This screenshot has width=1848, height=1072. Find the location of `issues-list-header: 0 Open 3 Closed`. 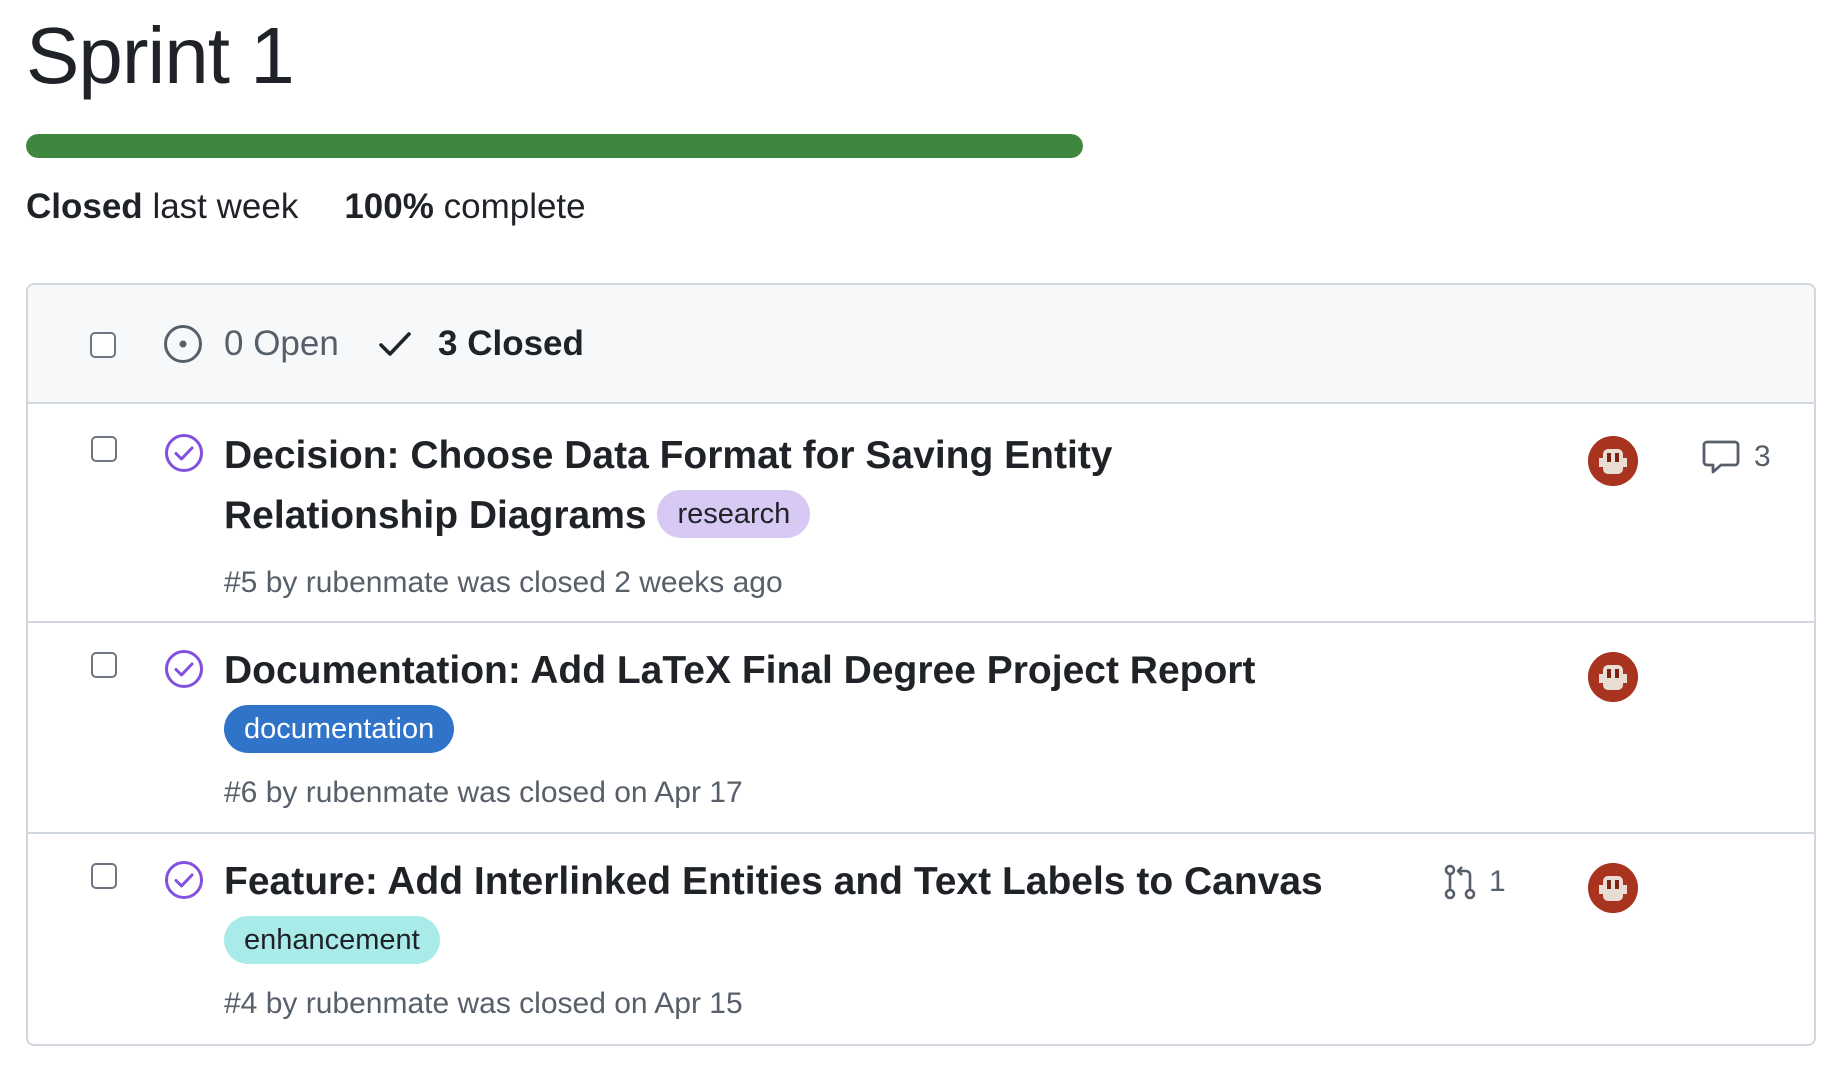

issues-list-header: 0 Open 3 Closed is located at coordinates (921, 344).